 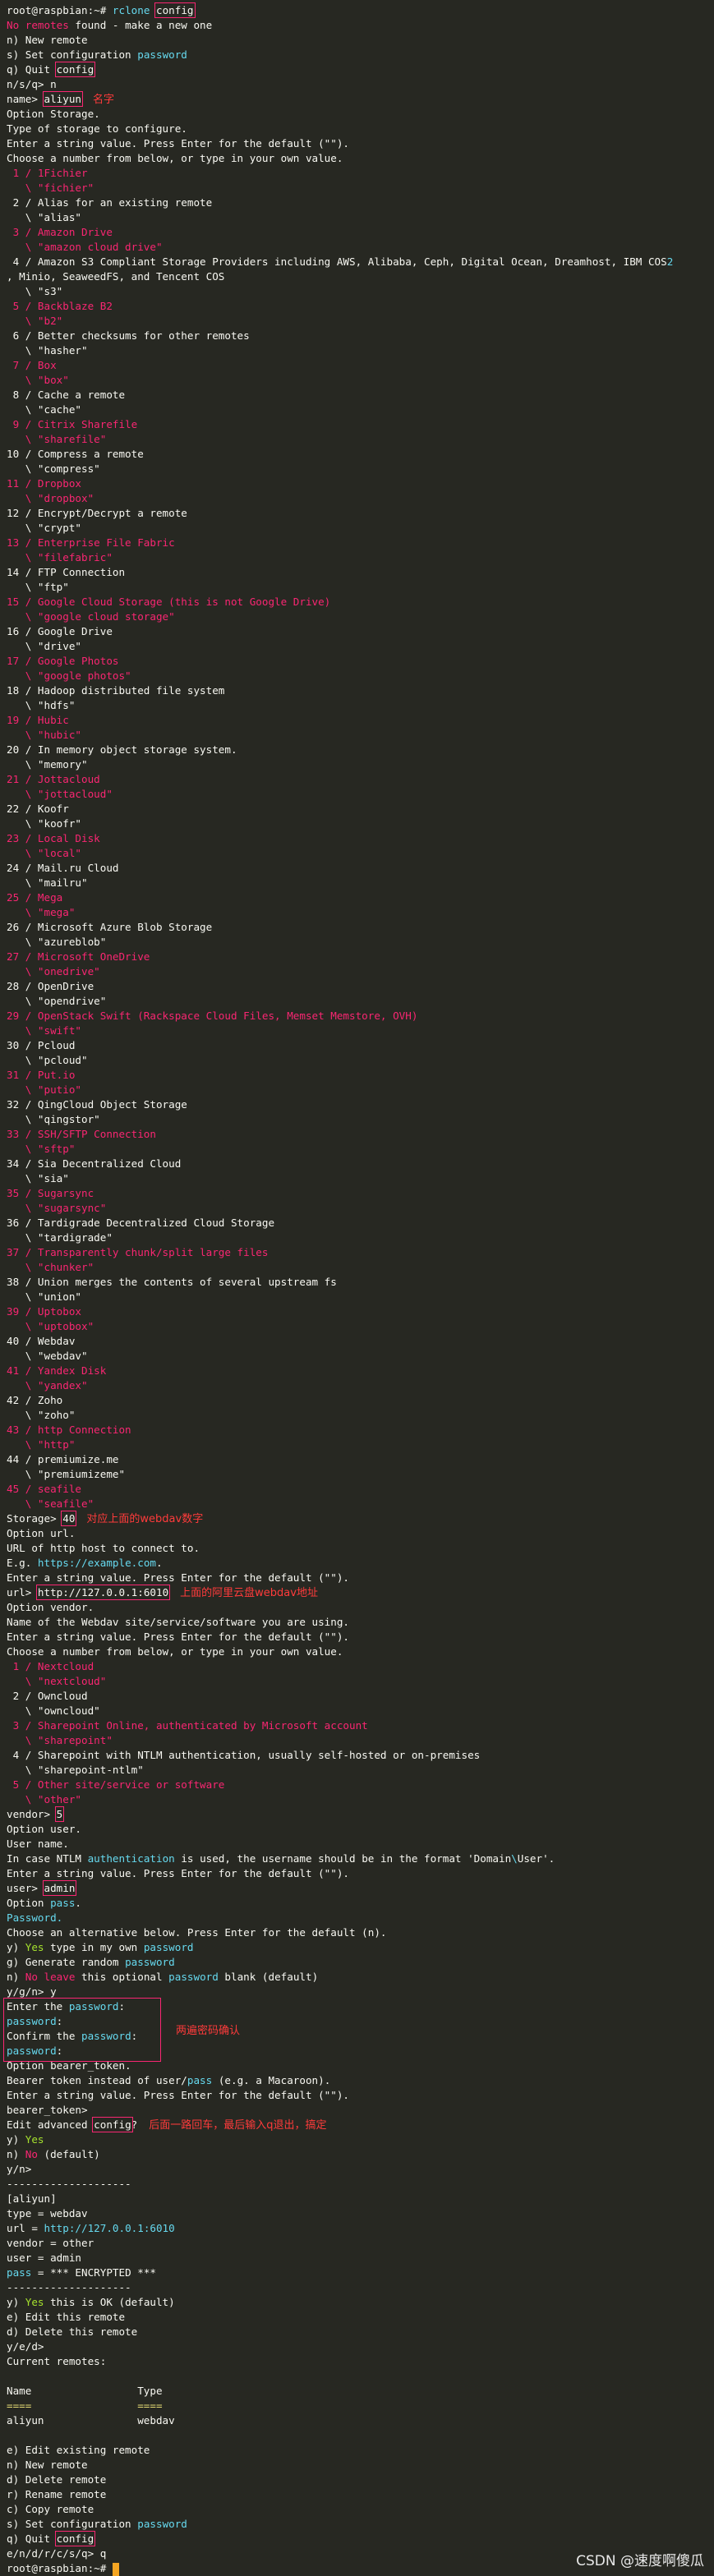 I want to click on terminal-line: \ "hasher", so click(x=358, y=350).